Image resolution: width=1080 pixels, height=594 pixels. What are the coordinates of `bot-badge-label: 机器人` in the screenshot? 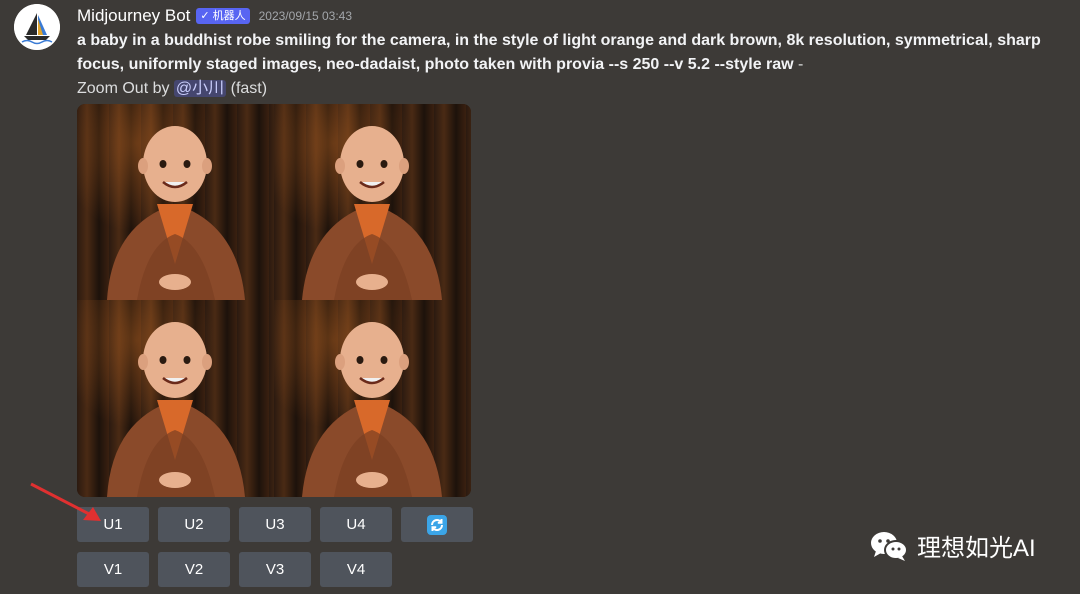 It's located at (229, 15).